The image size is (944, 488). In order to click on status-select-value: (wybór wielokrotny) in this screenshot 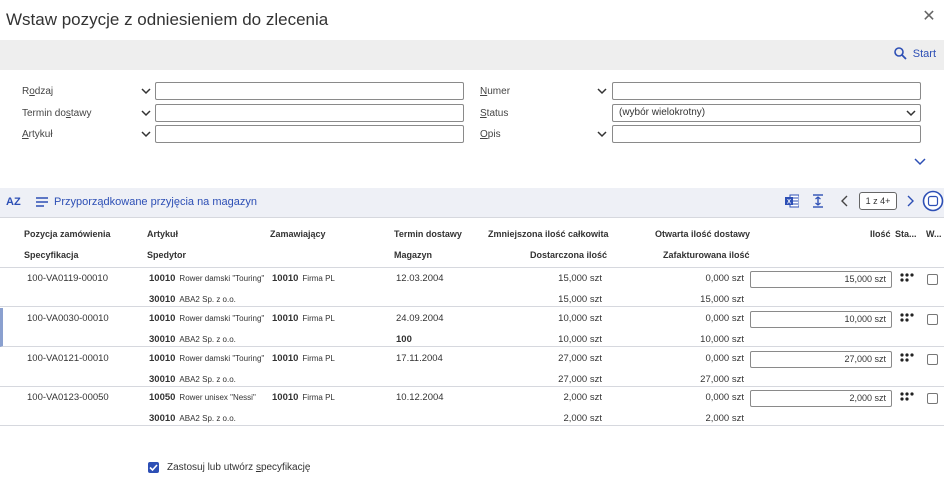, I will do `click(662, 112)`.